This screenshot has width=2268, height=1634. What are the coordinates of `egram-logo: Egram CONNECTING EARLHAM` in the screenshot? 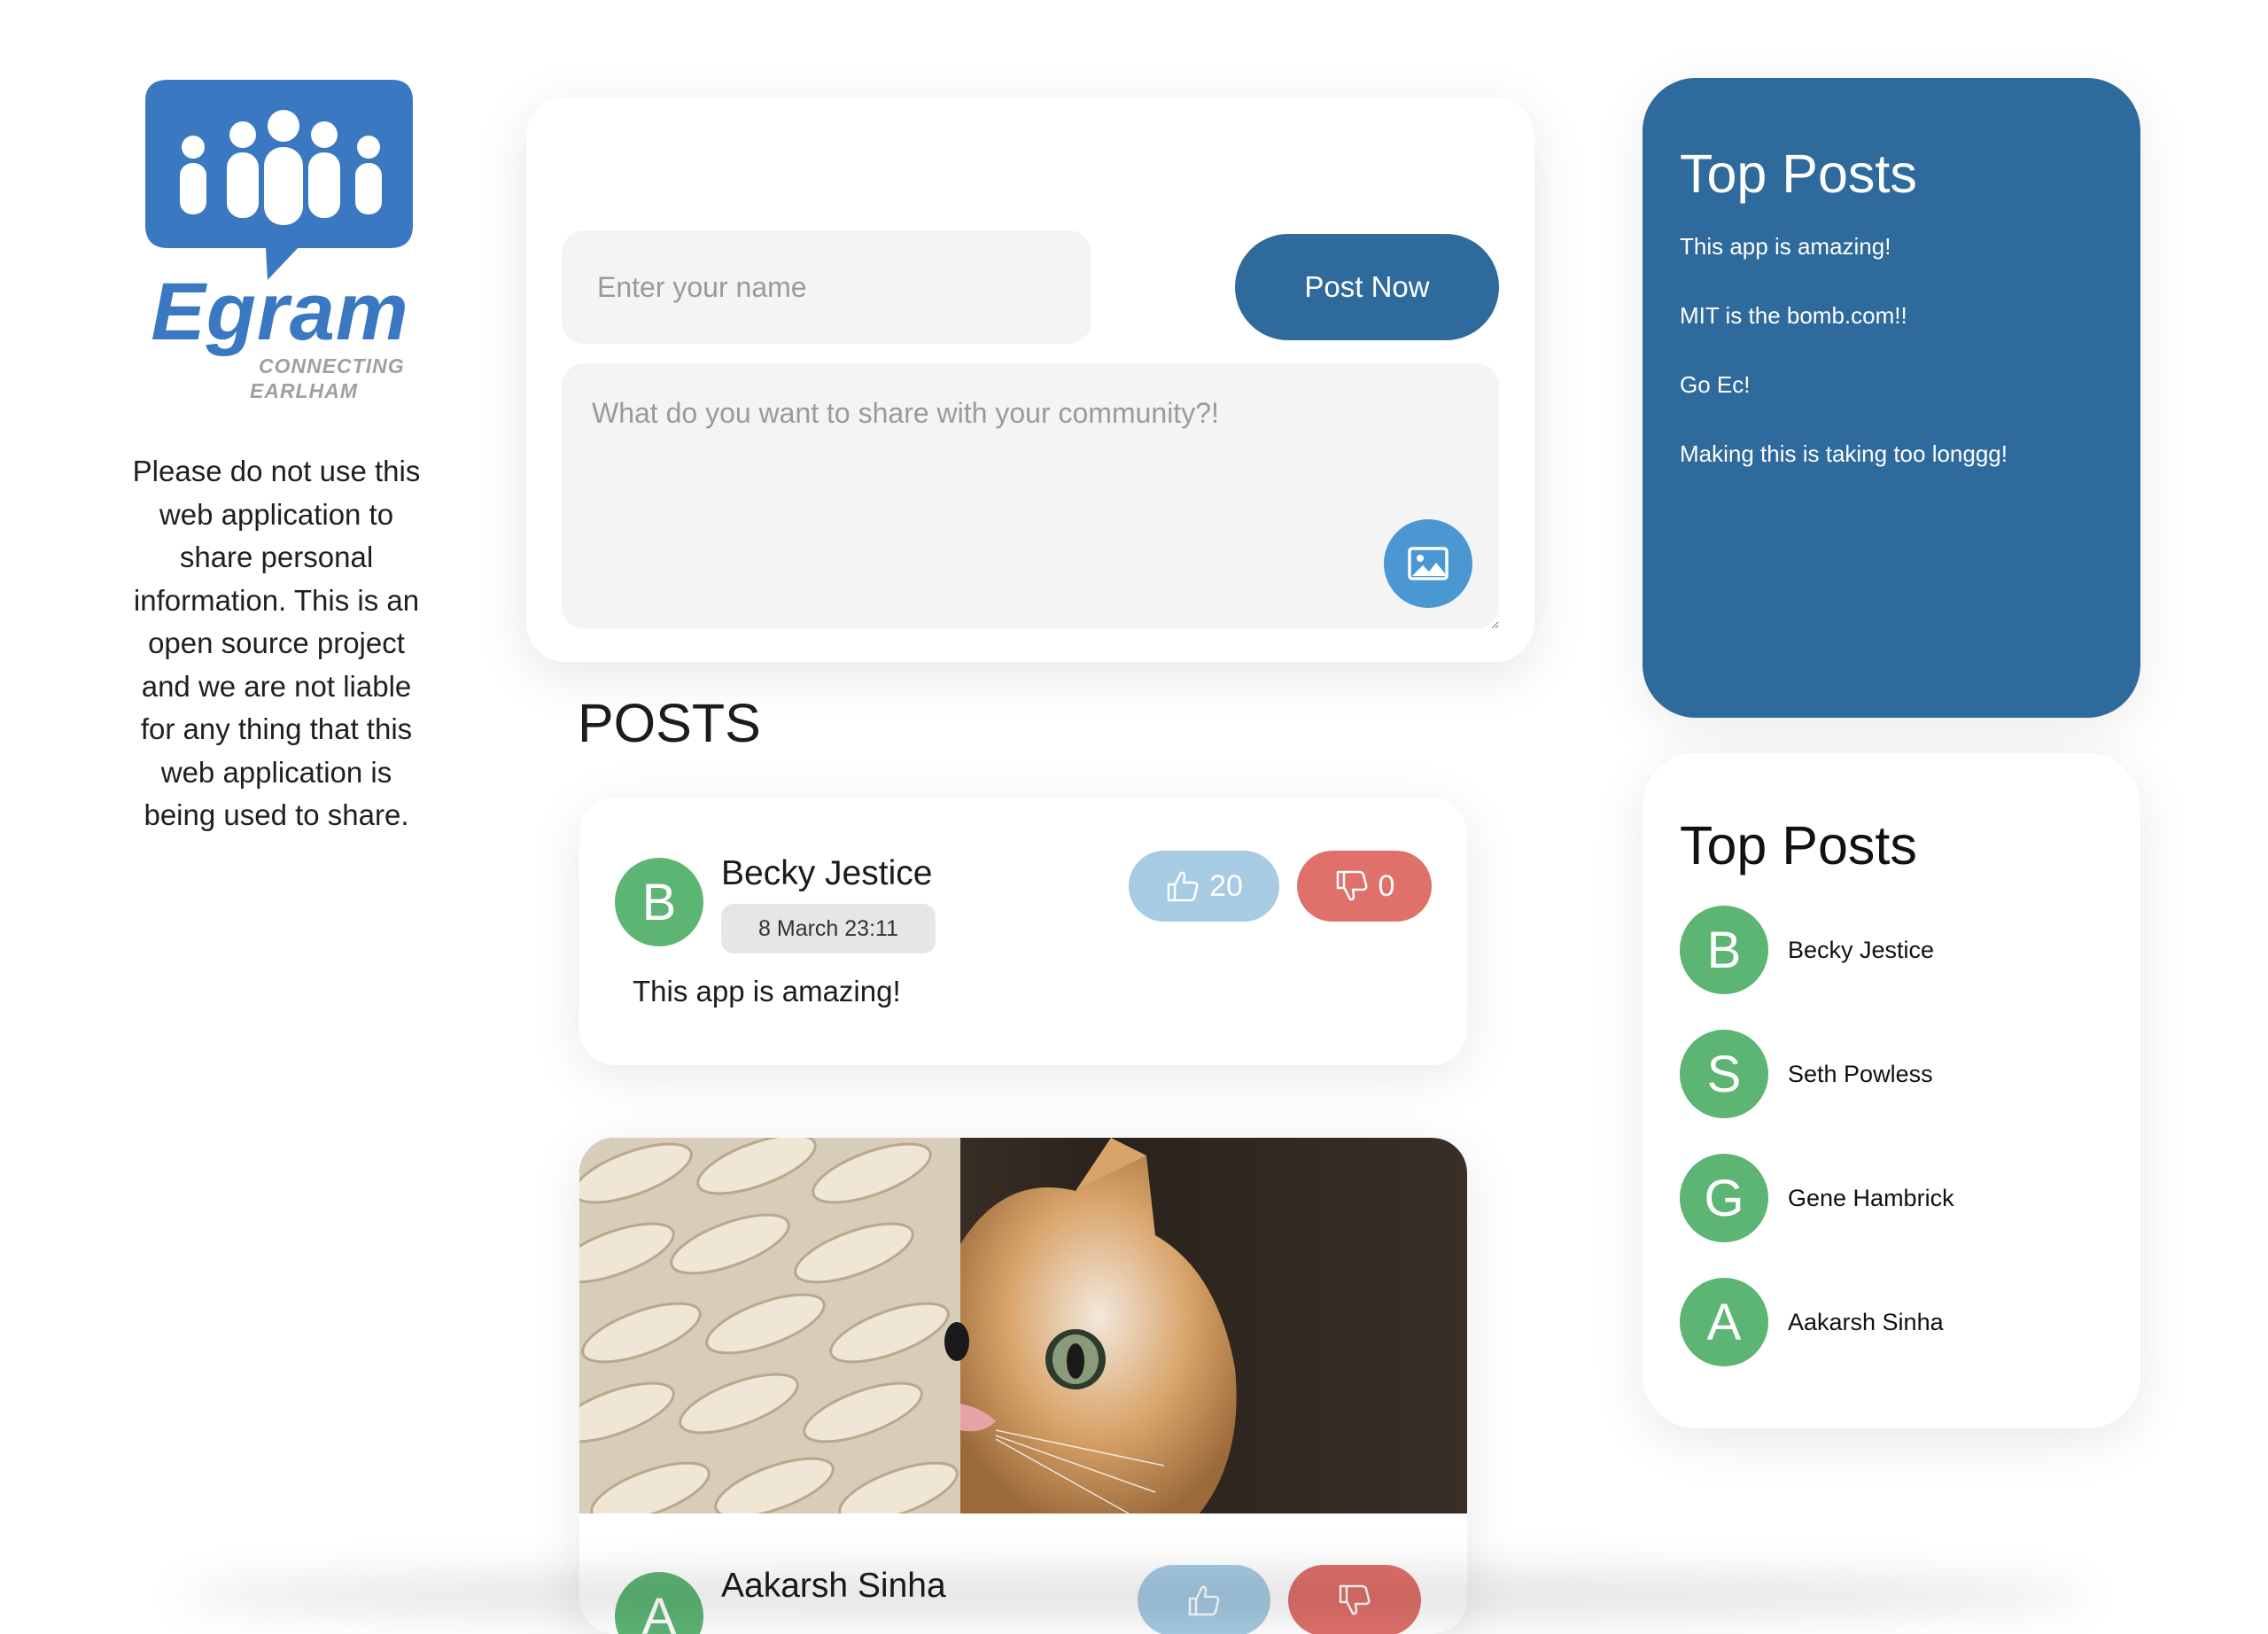 It's located at (280, 238).